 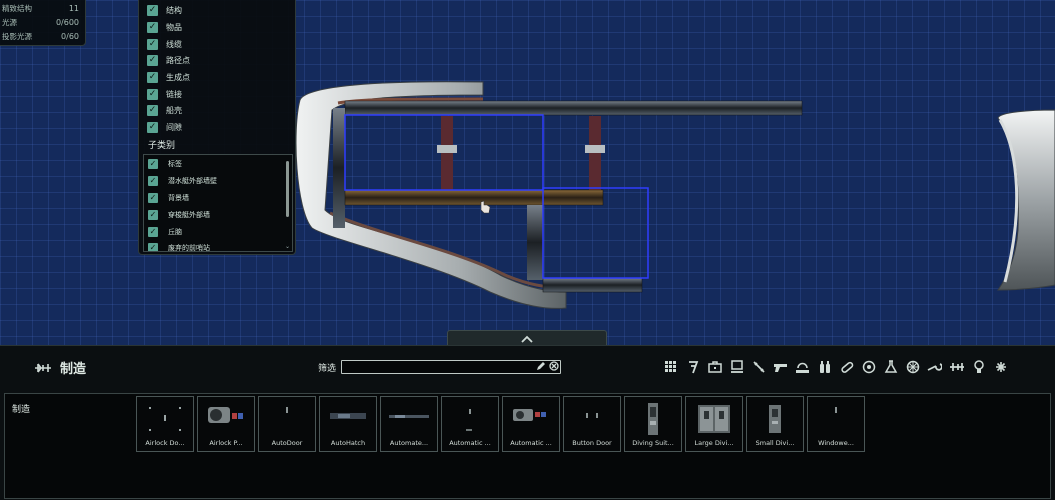 I want to click on subcategory-toggle: ✓ 丘脑, so click(x=165, y=232).